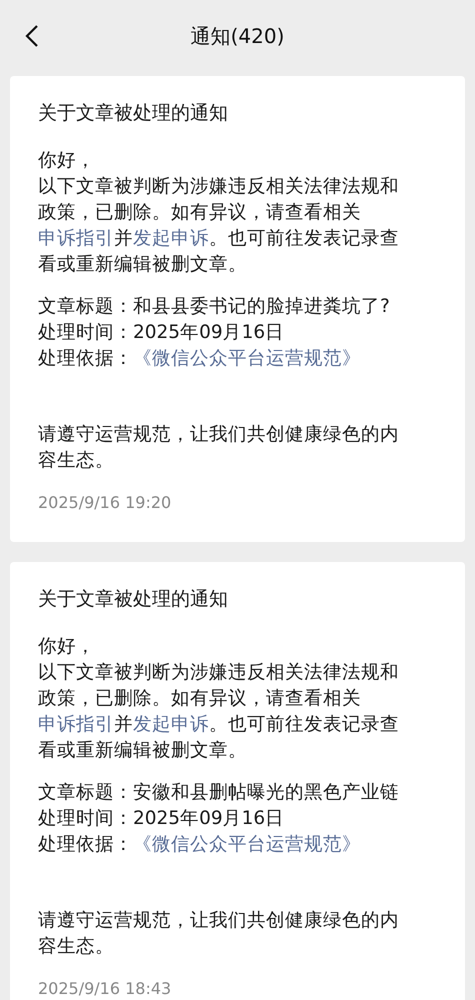 This screenshot has height=1000, width=475. What do you see at coordinates (32, 36) in the screenshot?
I see `back-icon` at bounding box center [32, 36].